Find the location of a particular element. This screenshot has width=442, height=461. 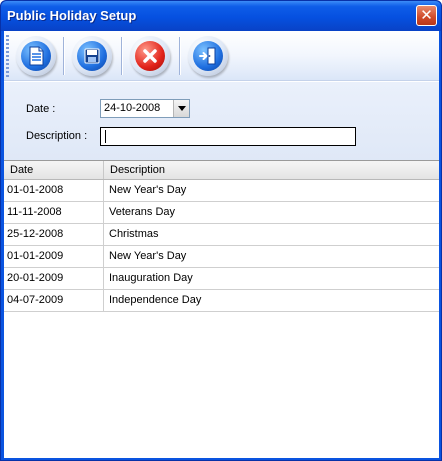

toolbar is located at coordinates (221, 56).